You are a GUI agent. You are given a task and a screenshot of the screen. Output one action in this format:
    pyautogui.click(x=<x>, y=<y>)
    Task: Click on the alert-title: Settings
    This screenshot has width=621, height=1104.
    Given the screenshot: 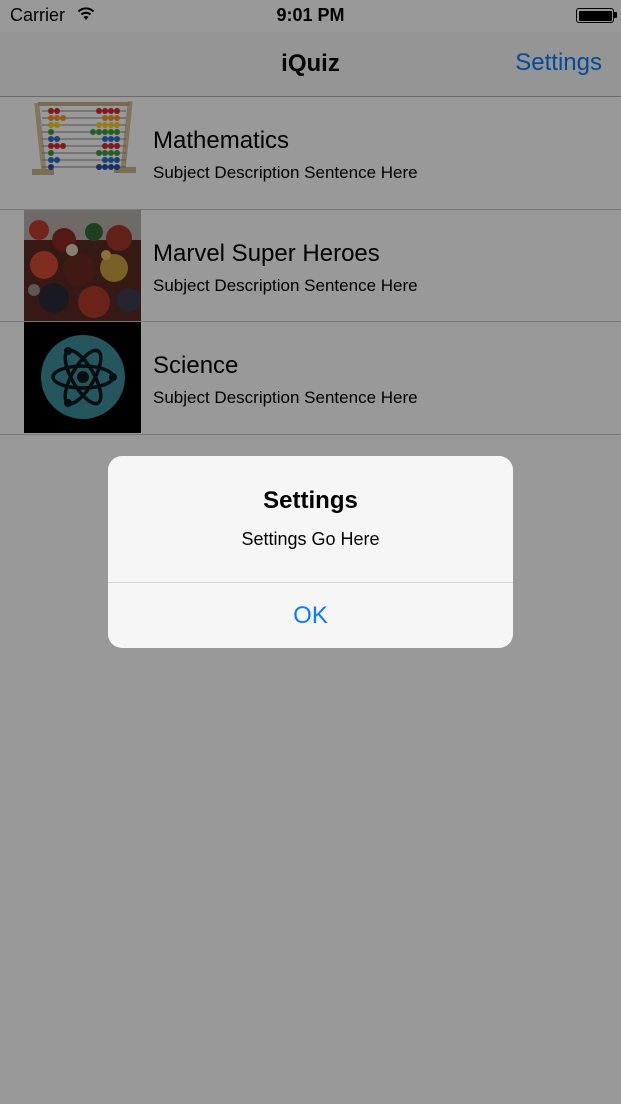 What is the action you would take?
    pyautogui.click(x=310, y=500)
    